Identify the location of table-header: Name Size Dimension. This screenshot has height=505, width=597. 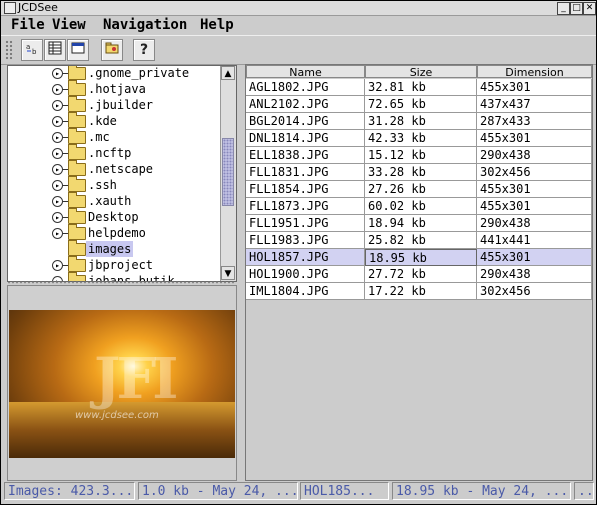
(419, 72).